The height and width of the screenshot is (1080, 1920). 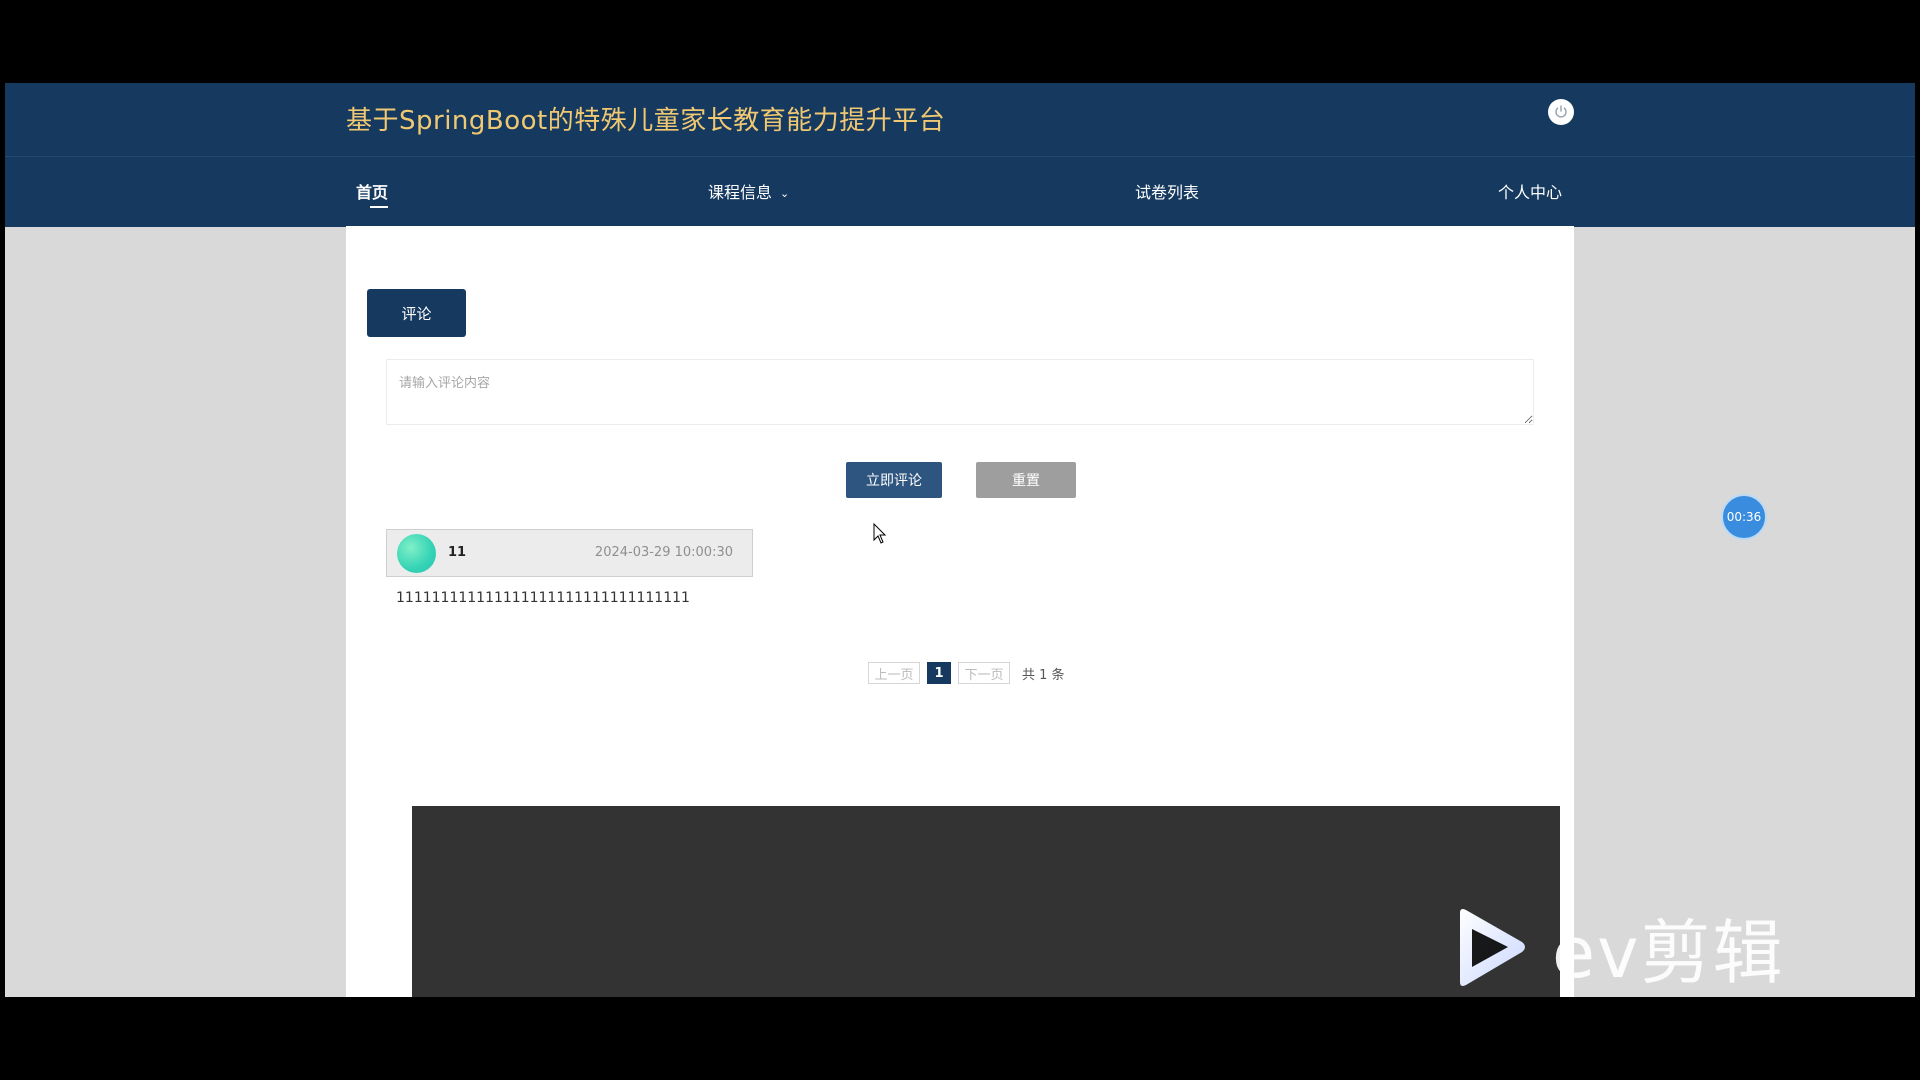 What do you see at coordinates (960, 119) in the screenshot?
I see `site-header: 基于SpringBoot的特殊儿童家长教育能力提升平台` at bounding box center [960, 119].